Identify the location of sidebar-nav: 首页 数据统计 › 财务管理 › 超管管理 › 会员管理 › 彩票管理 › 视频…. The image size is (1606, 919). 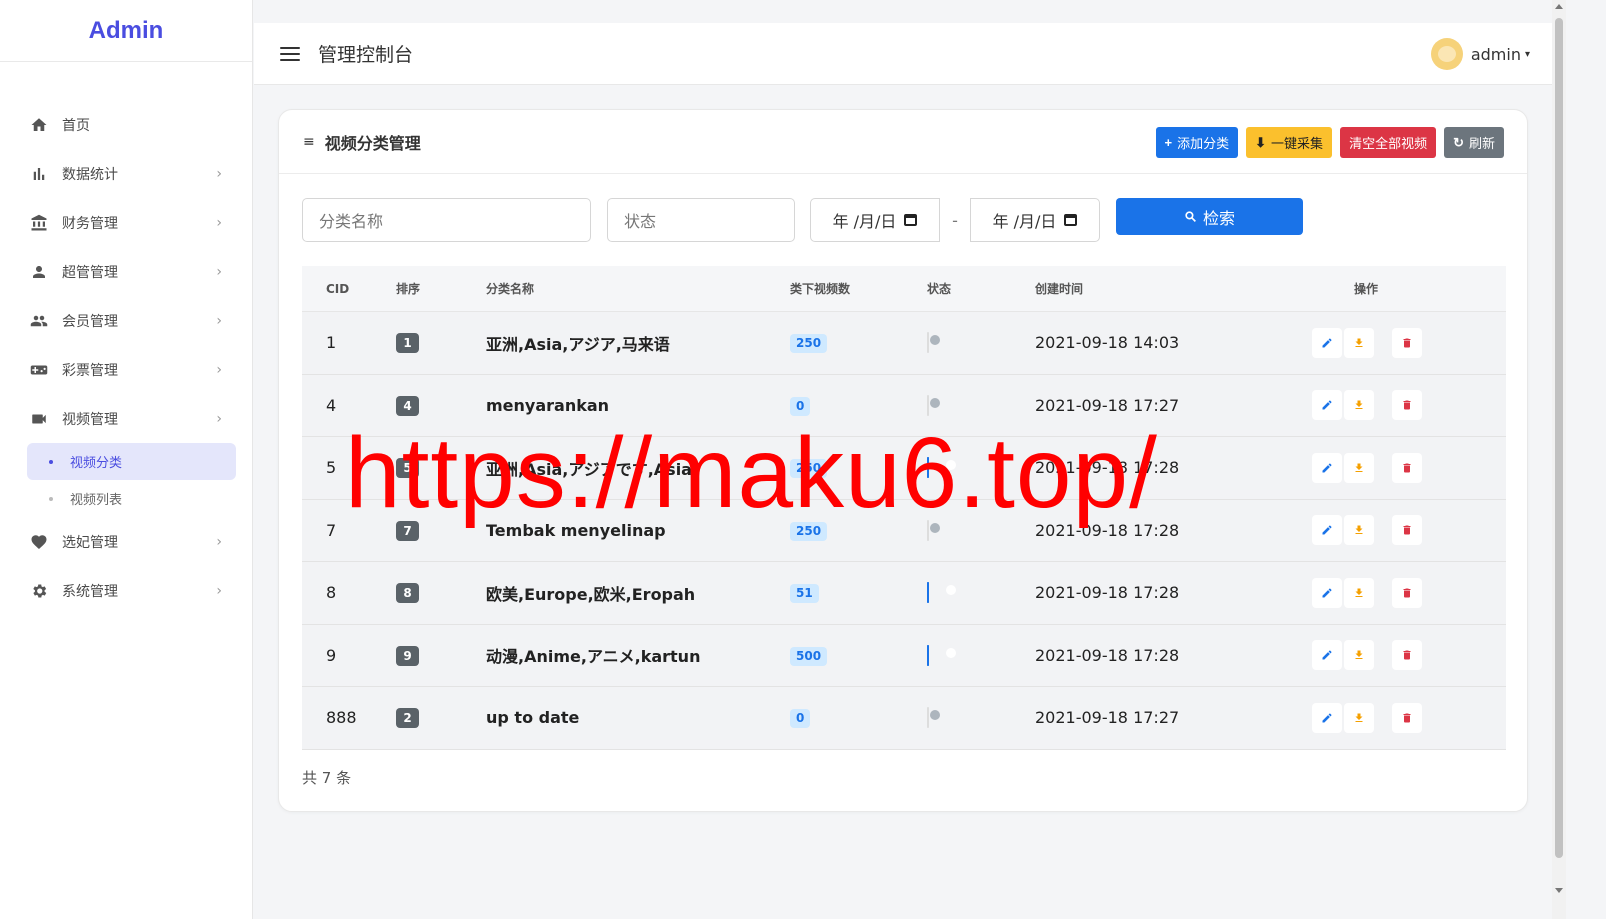
(126, 338).